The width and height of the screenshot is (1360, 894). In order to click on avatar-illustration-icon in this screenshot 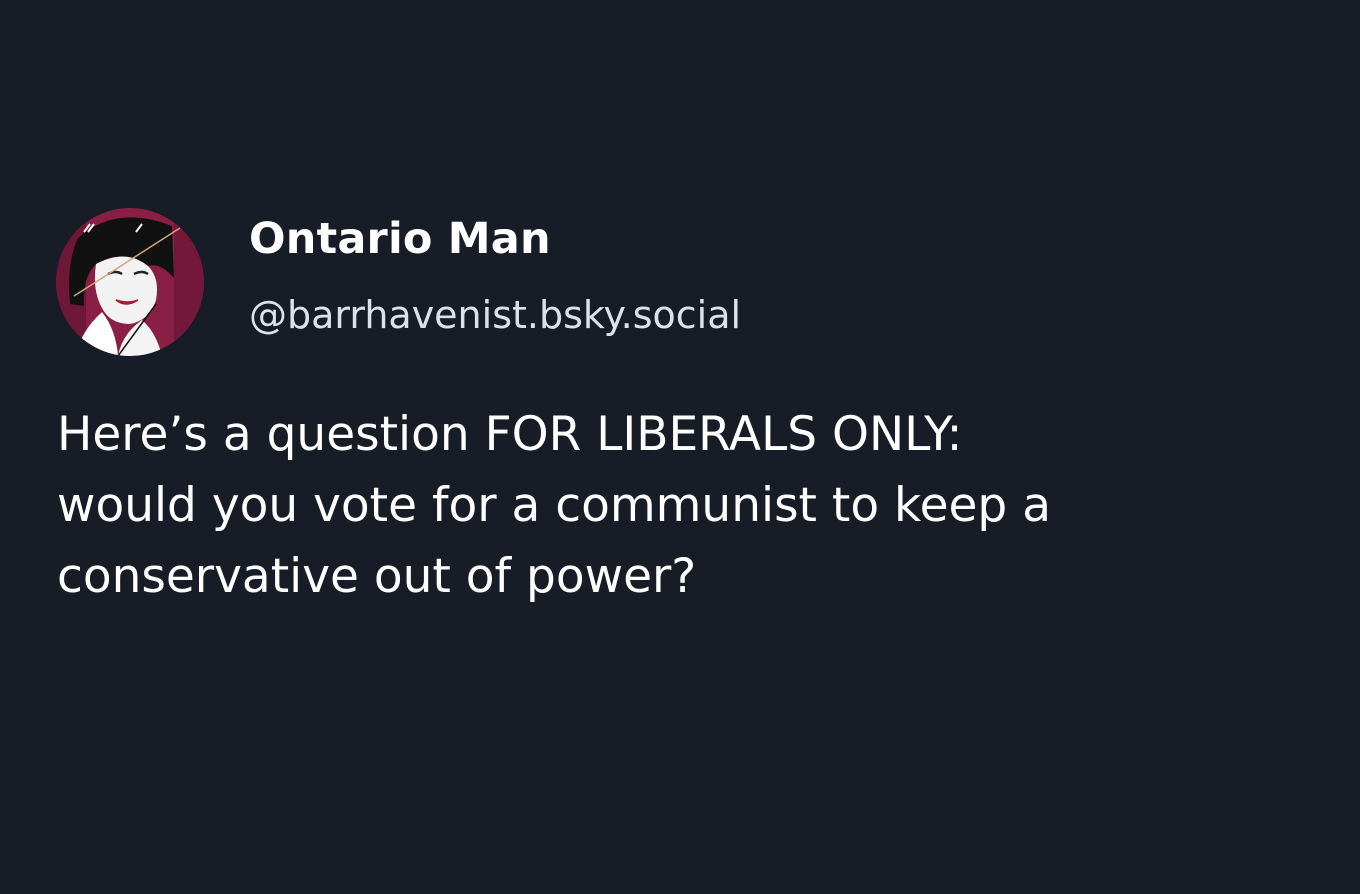, I will do `click(130, 282)`.